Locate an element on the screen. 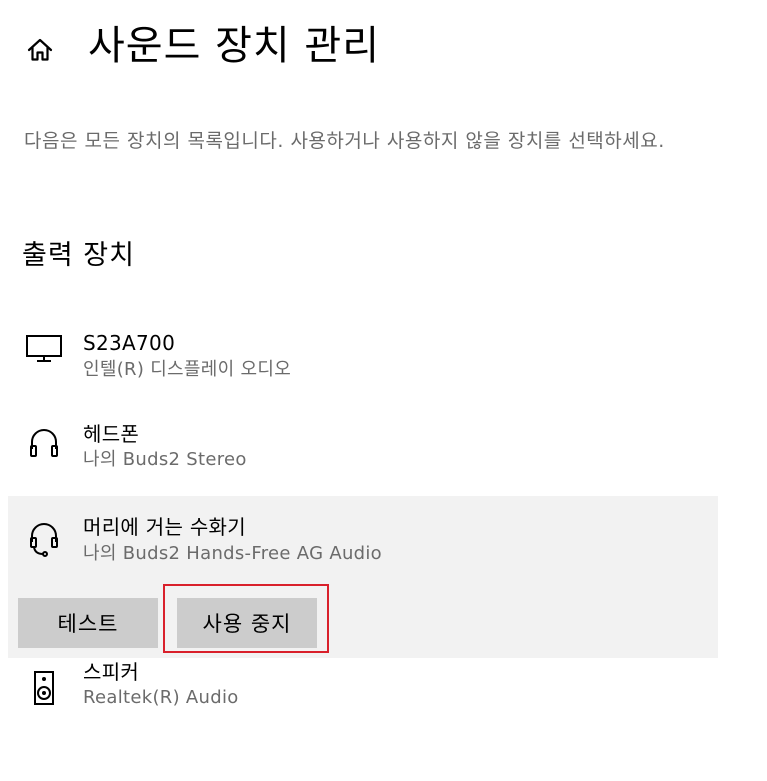 Image resolution: width=767 pixels, height=781 pixels. device-subtitle: 나의 Buds2 Hands-Free AG Audio is located at coordinates (232, 553).